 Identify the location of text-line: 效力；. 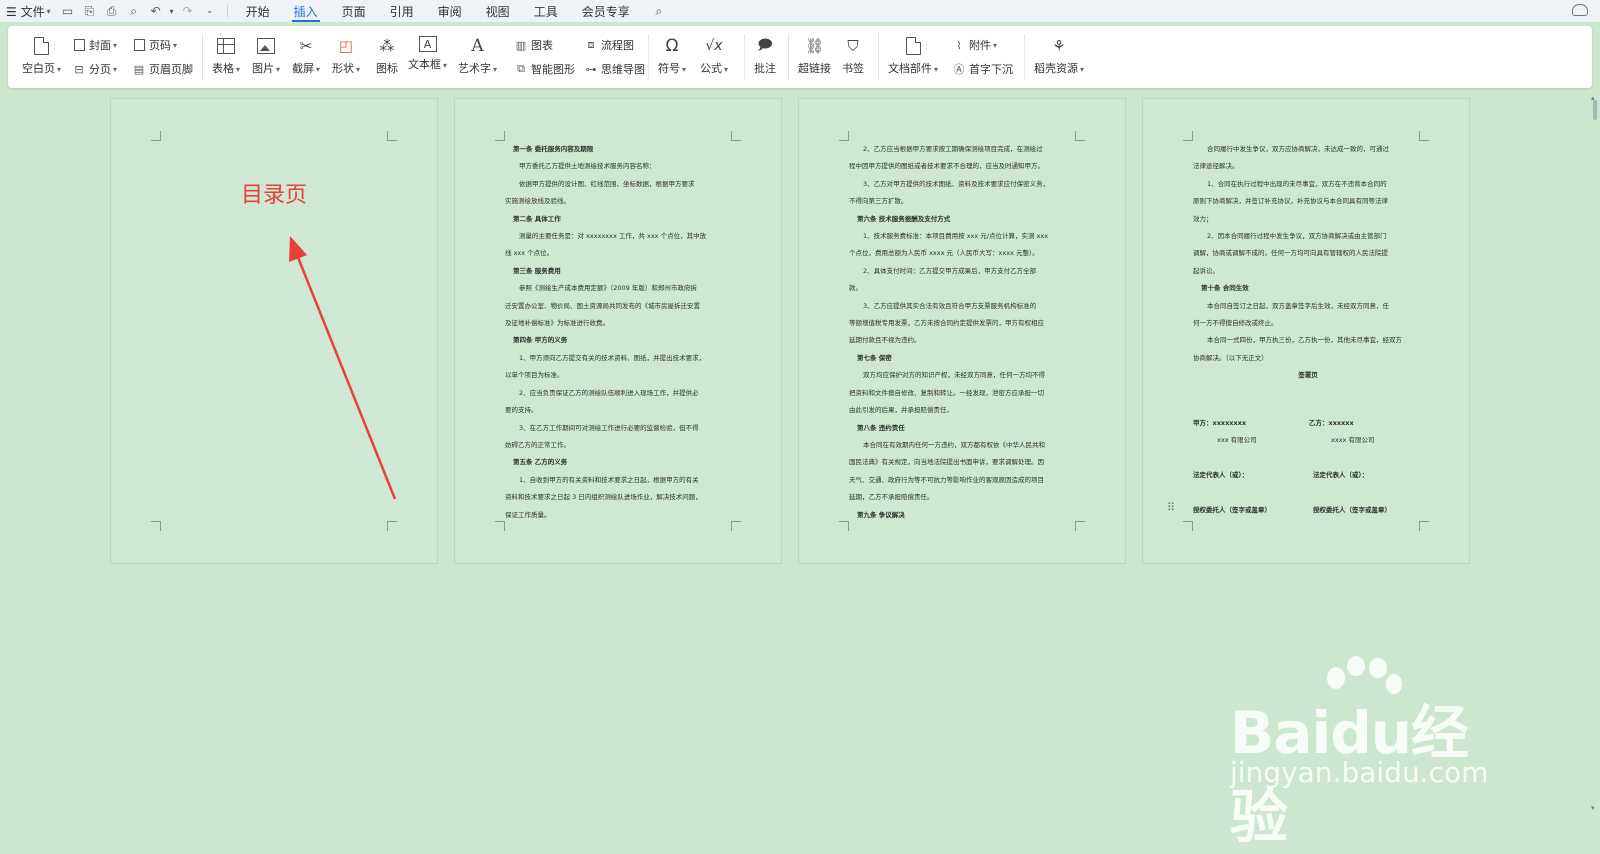
(1203, 218).